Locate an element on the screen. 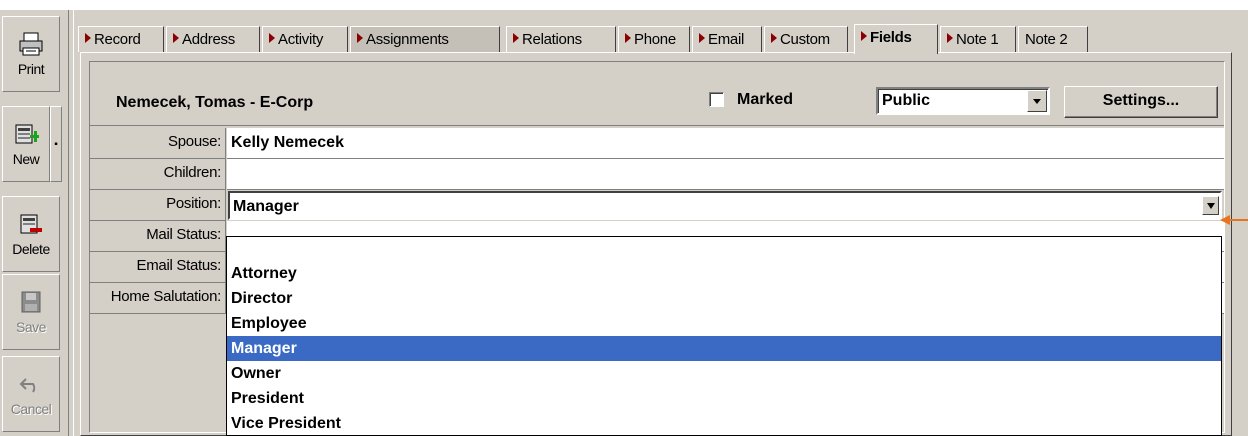 The image size is (1248, 436). tab-phone: Phone is located at coordinates (654, 39).